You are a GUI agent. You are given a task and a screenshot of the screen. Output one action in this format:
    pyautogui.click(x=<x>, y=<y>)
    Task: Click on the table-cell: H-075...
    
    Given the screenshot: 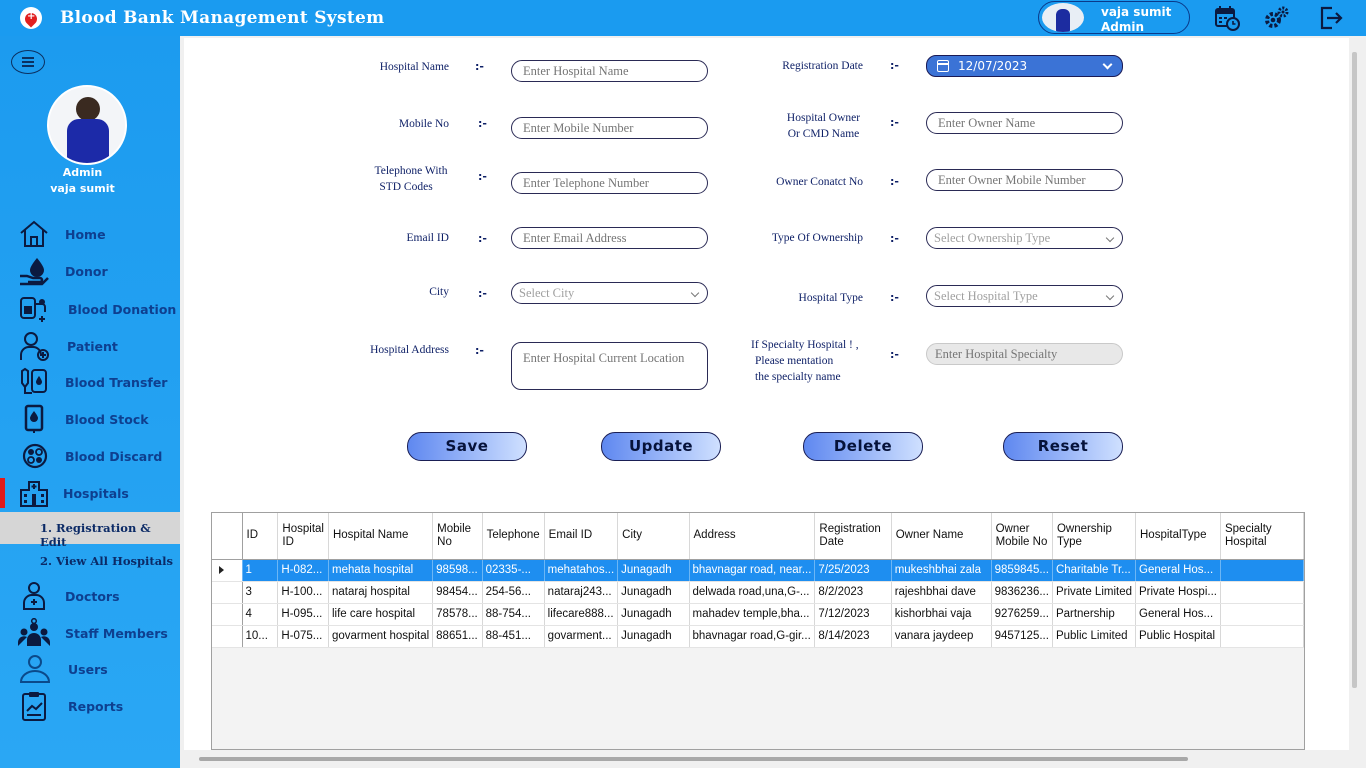 What is the action you would take?
    pyautogui.click(x=303, y=636)
    